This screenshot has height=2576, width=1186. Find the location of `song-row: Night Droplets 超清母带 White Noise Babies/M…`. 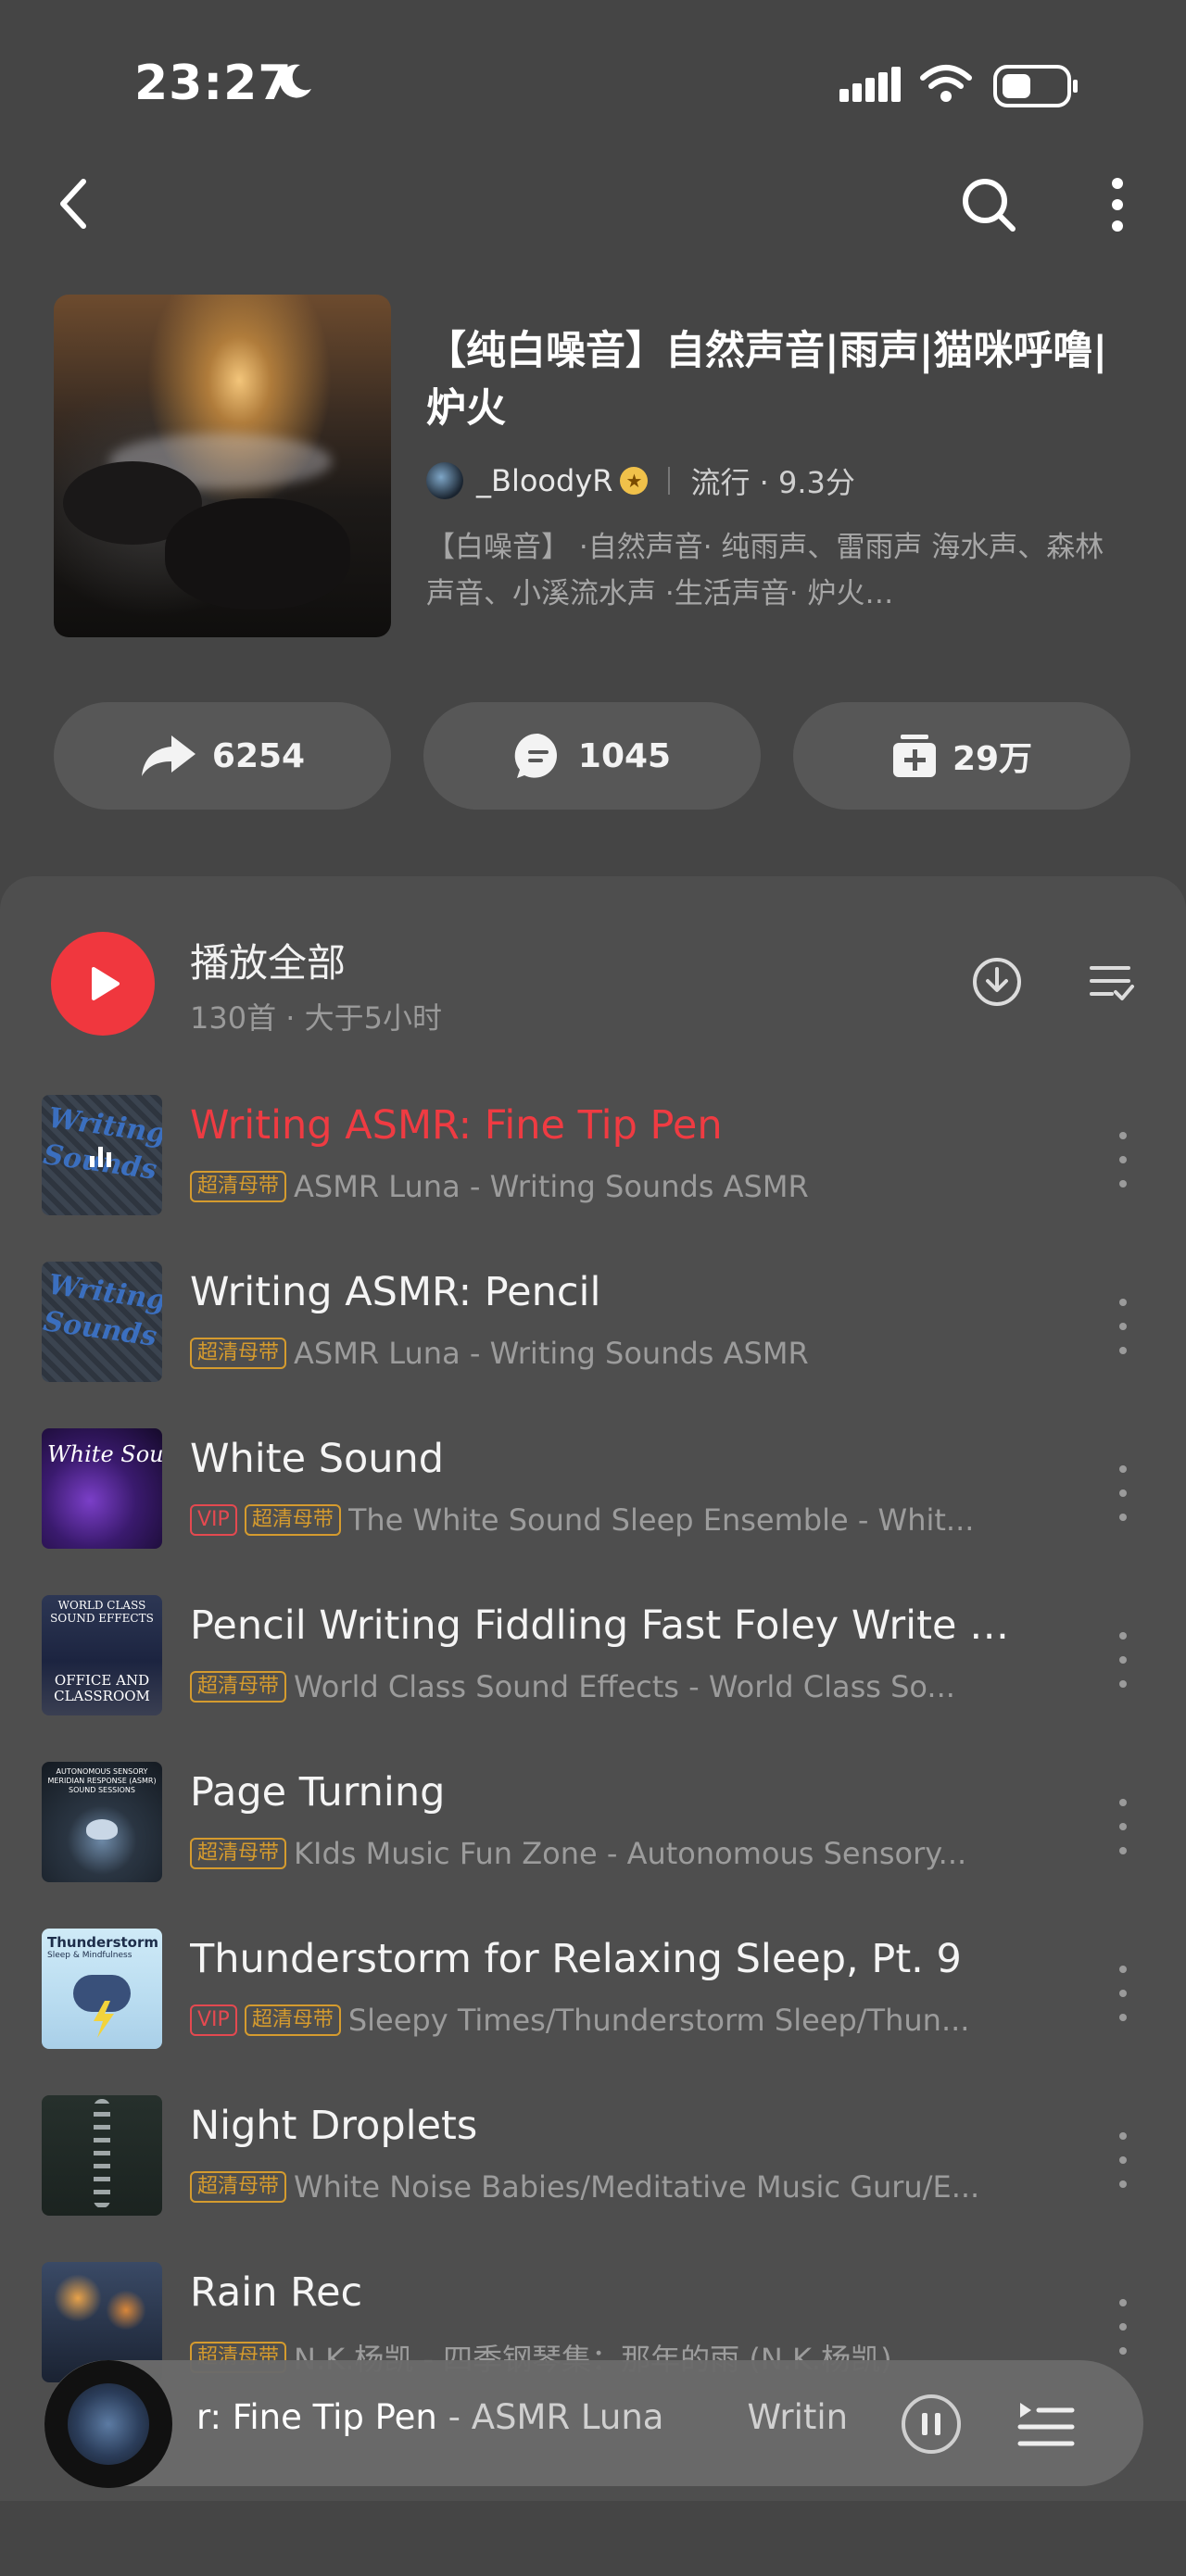

song-row: Night Droplets 超清母带 White Noise Babies/M… is located at coordinates (593, 2178).